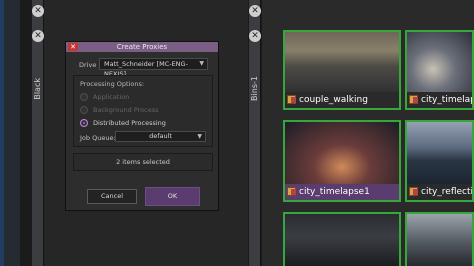  I want to click on bins-panel-tab: ✕ ✕ Bins-1, so click(255, 133).